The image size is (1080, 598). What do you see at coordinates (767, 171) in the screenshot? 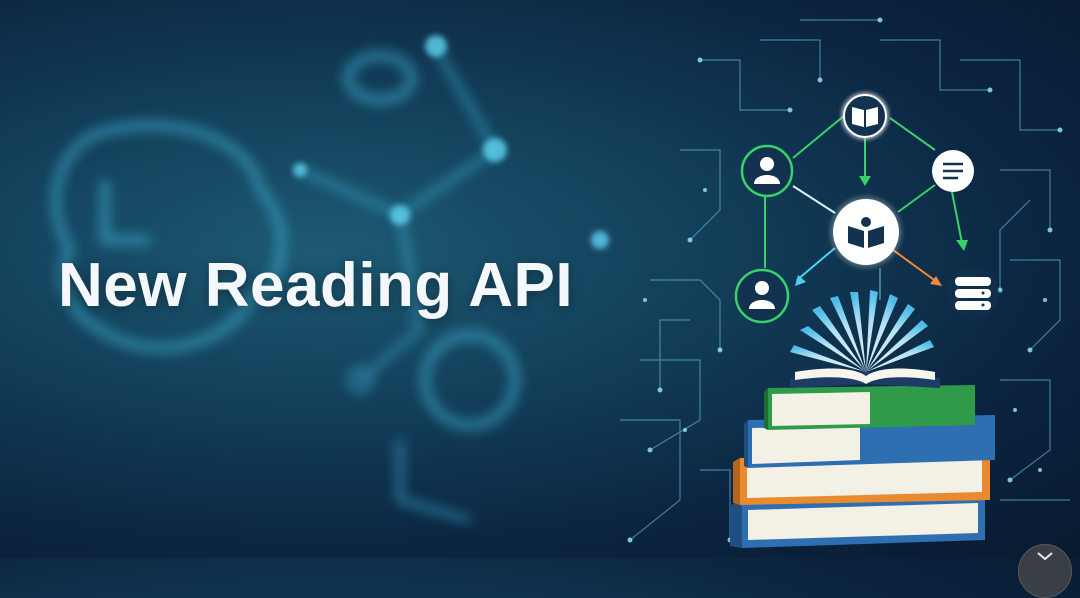
I see `user-node` at bounding box center [767, 171].